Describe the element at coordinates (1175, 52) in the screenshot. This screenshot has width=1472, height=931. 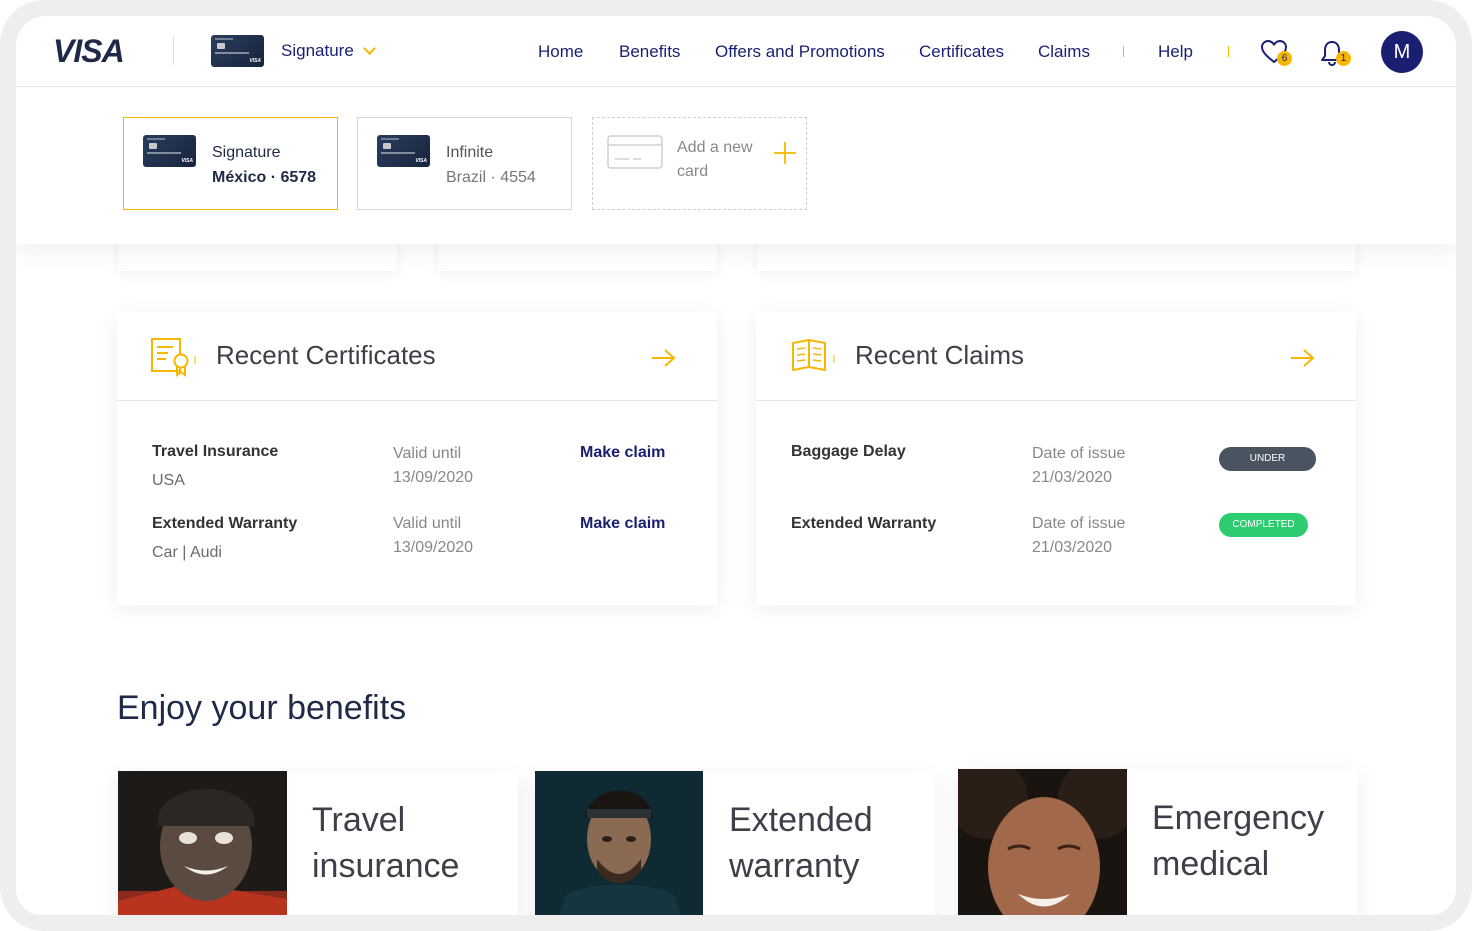
I see `nav-help: Help` at that location.